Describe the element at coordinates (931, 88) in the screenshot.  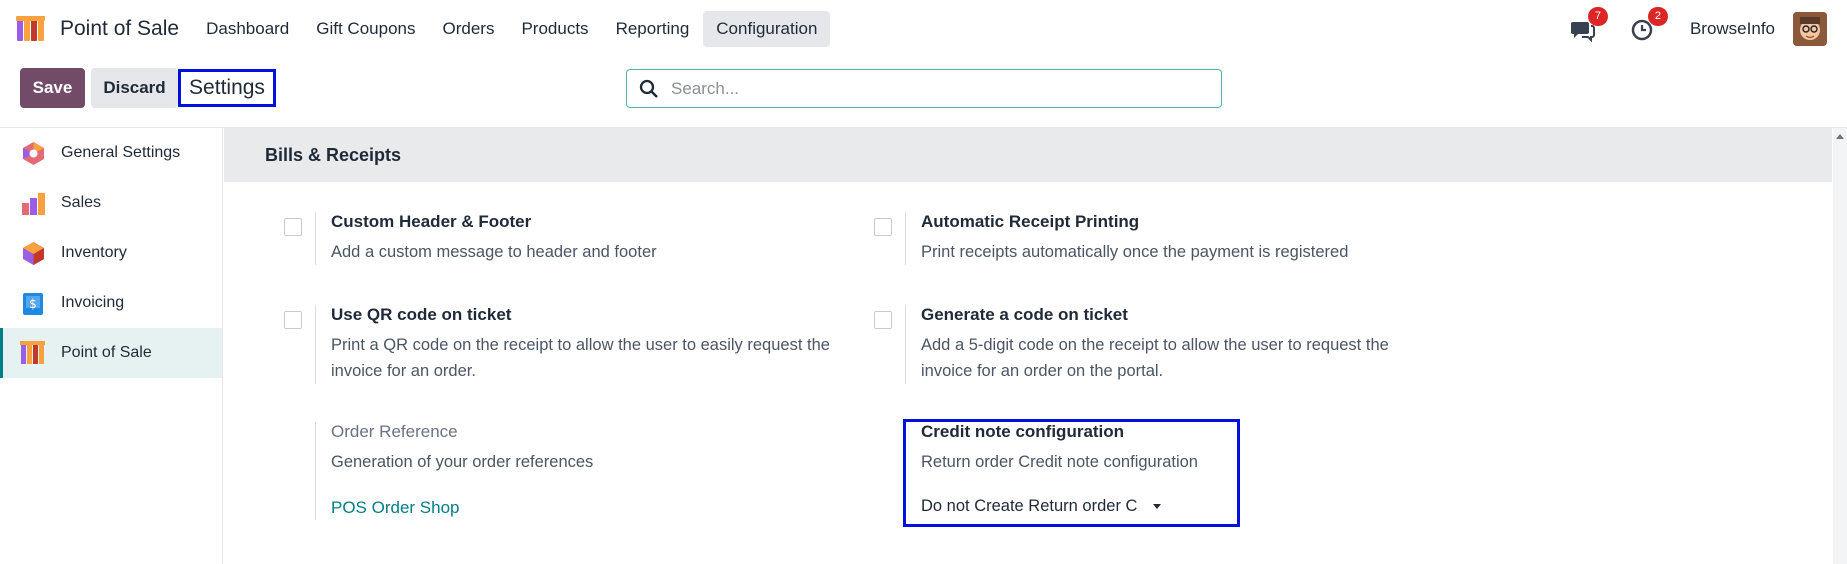
I see `search-input` at that location.